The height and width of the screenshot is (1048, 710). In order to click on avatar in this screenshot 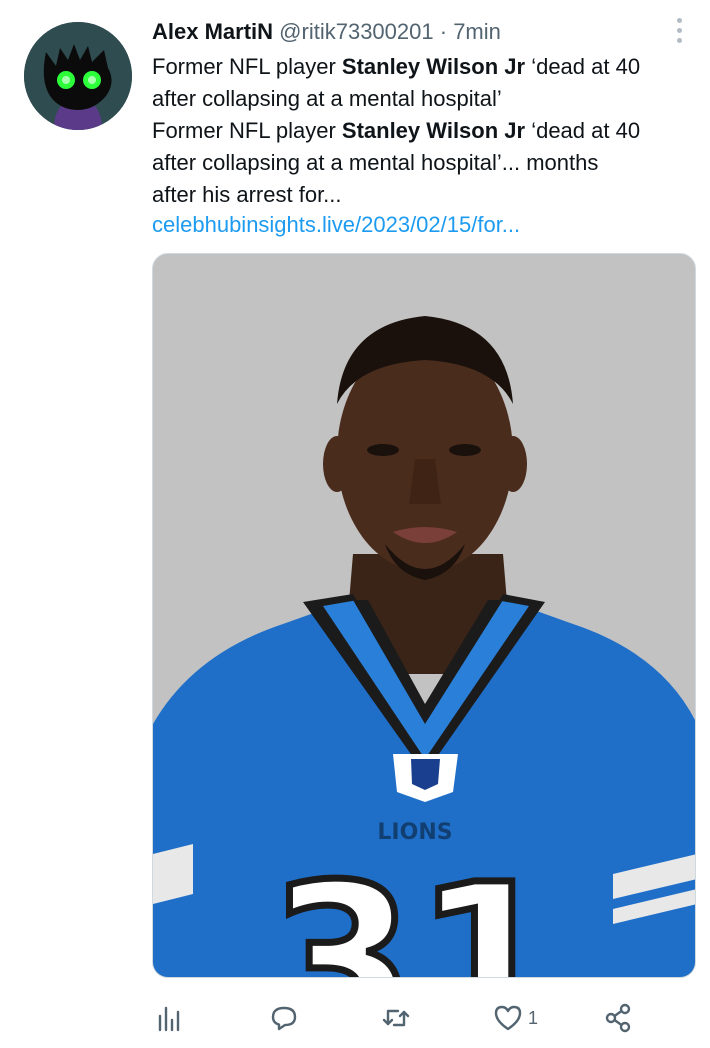, I will do `click(78, 76)`.